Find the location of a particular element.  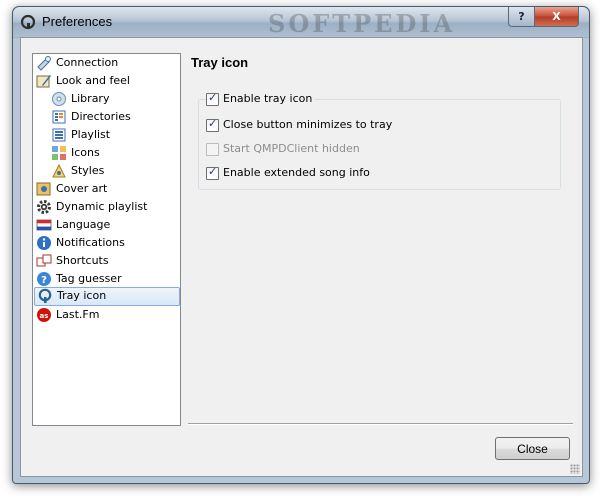

watermark: SOFTPEDIA is located at coordinates (362, 23).